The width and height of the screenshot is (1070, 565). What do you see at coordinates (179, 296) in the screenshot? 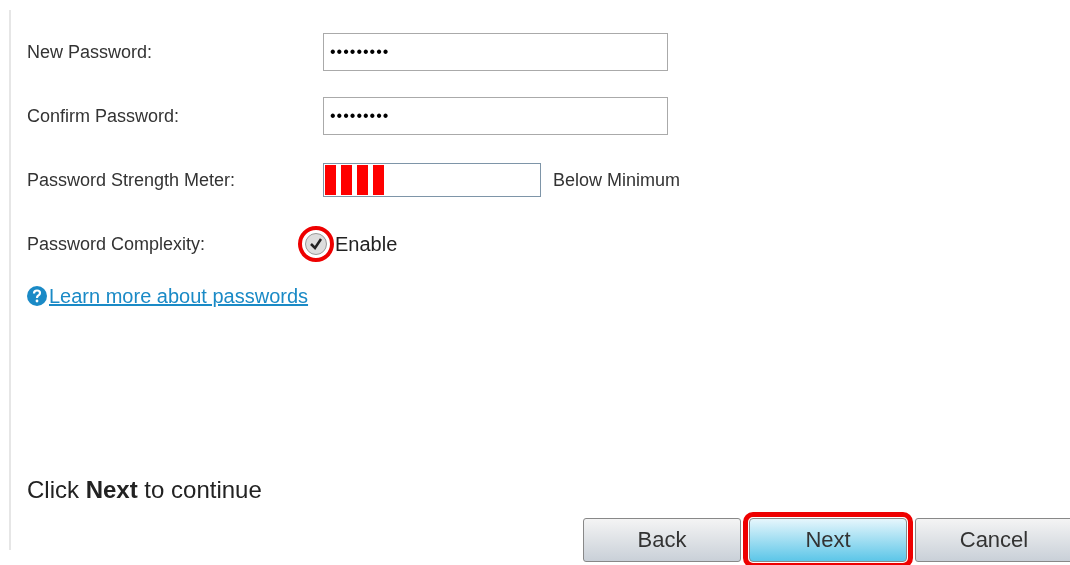
I see `help-link: Learn more about passwords` at bounding box center [179, 296].